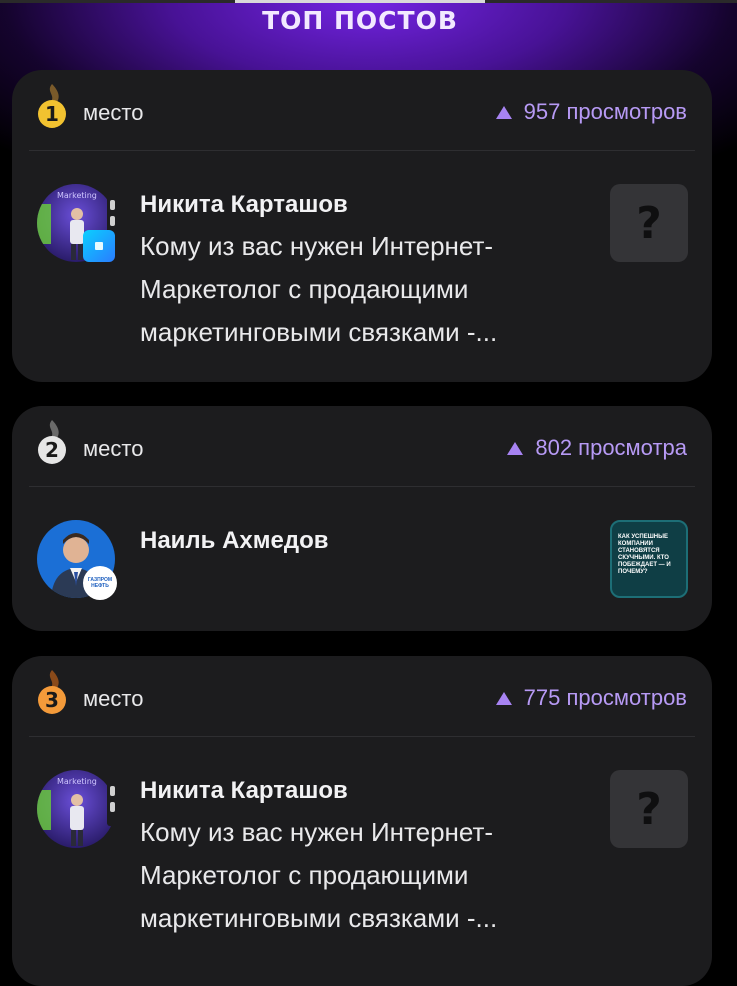  I want to click on views-count: 957 просмотров, so click(591, 112).